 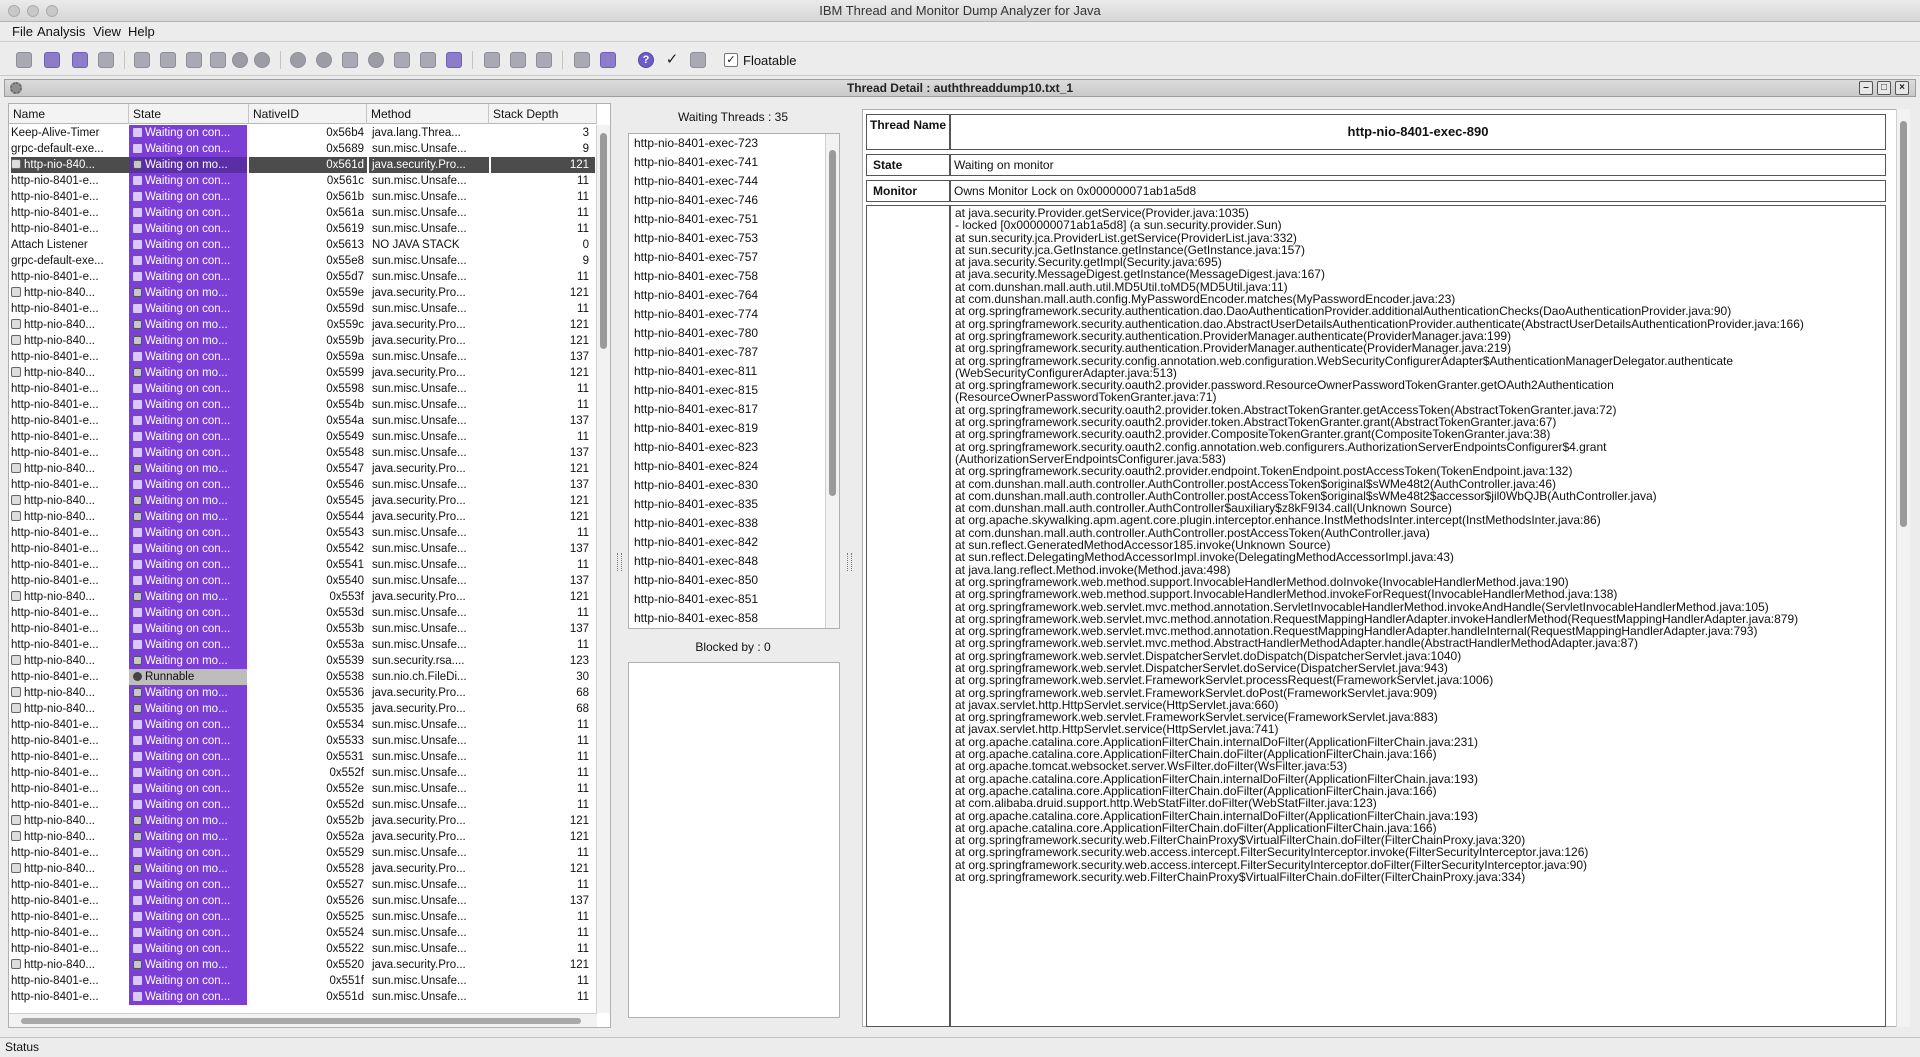 I want to click on checkmark-icon: ✓, so click(x=672, y=60).